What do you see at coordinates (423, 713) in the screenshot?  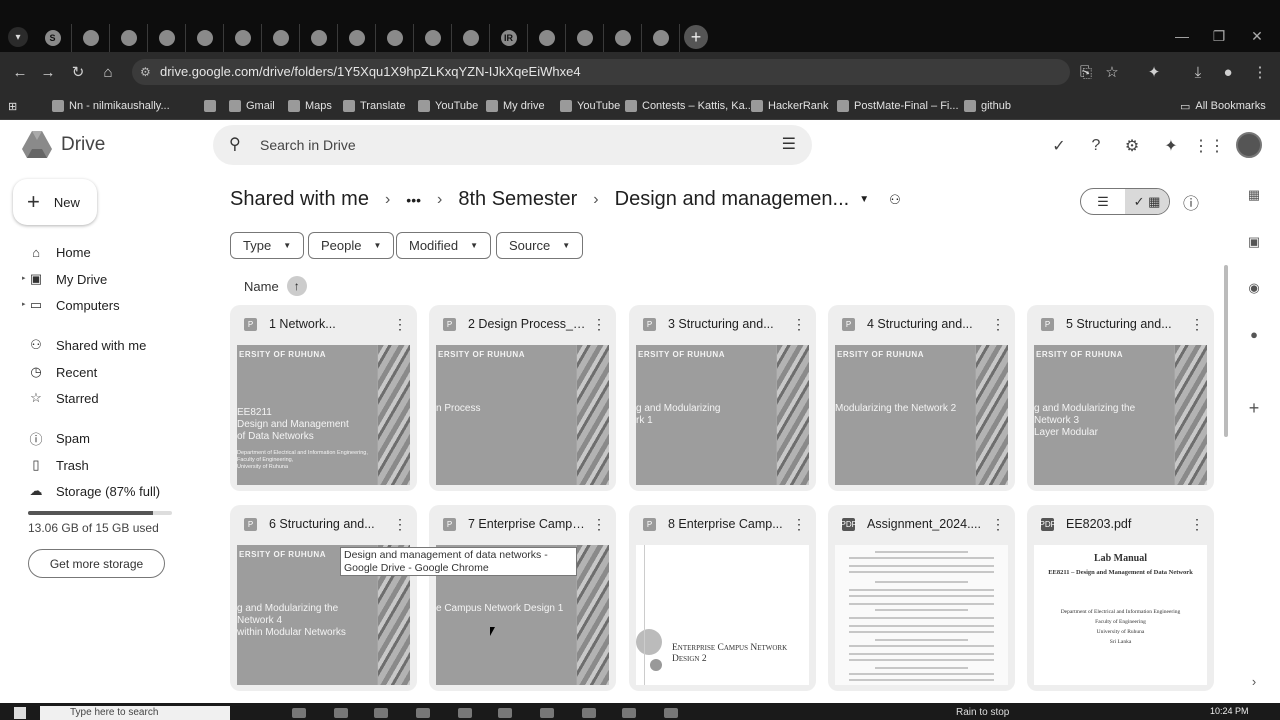 I see `file-explorer-icon` at bounding box center [423, 713].